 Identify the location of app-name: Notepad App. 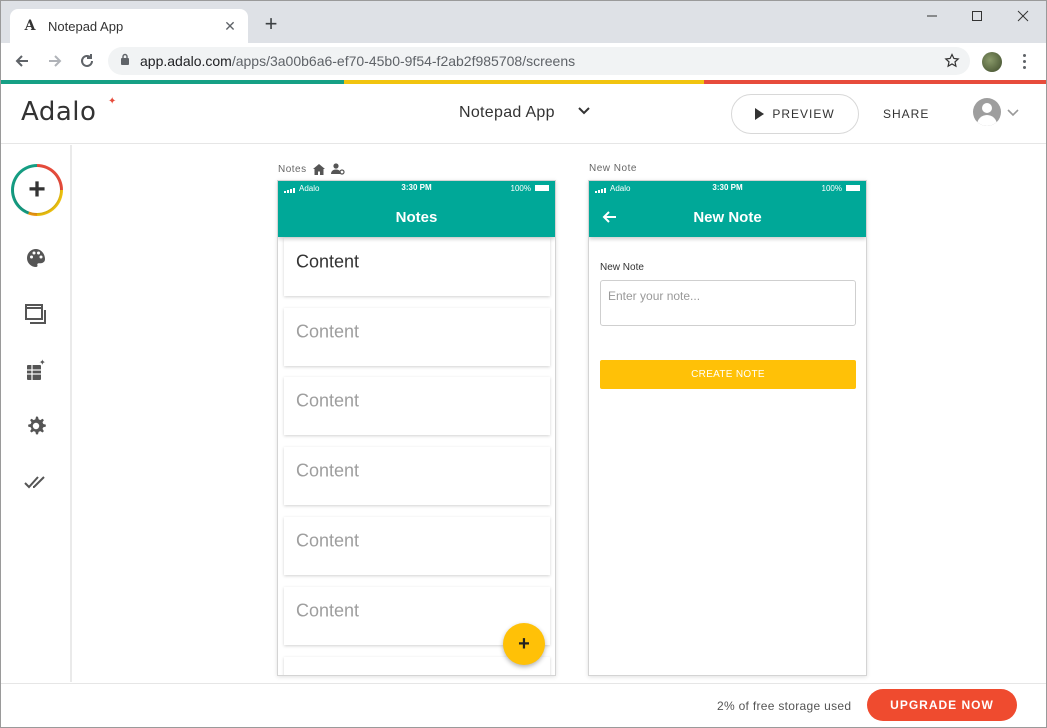
(507, 113).